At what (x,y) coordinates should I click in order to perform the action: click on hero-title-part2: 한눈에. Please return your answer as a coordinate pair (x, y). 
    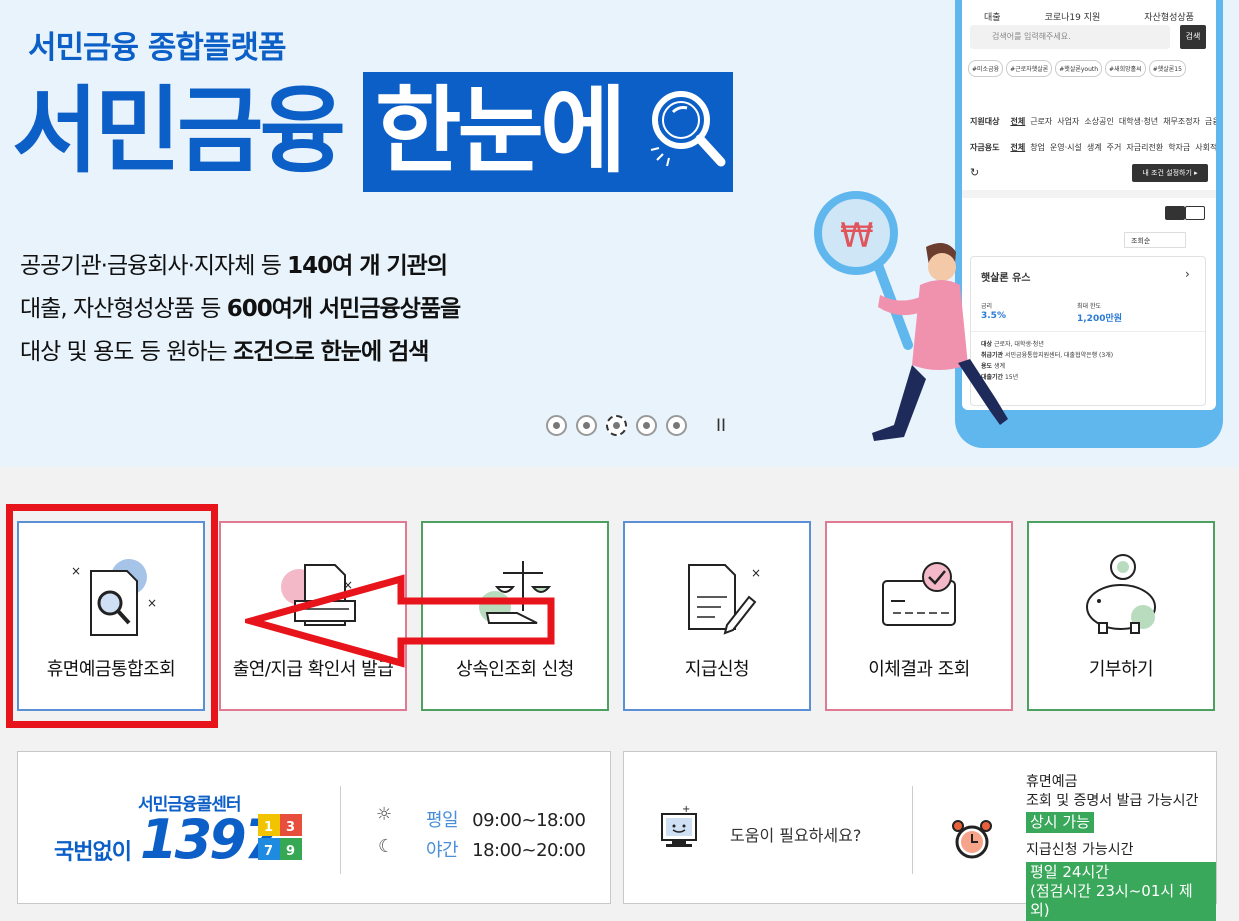
    Looking at the image, I should click on (500, 131).